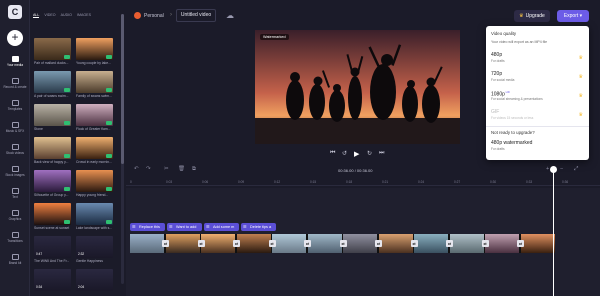 This screenshot has height=296, width=600. Describe the element at coordinates (258, 227) in the screenshot. I see `clip-action-button: Delete tips a` at that location.